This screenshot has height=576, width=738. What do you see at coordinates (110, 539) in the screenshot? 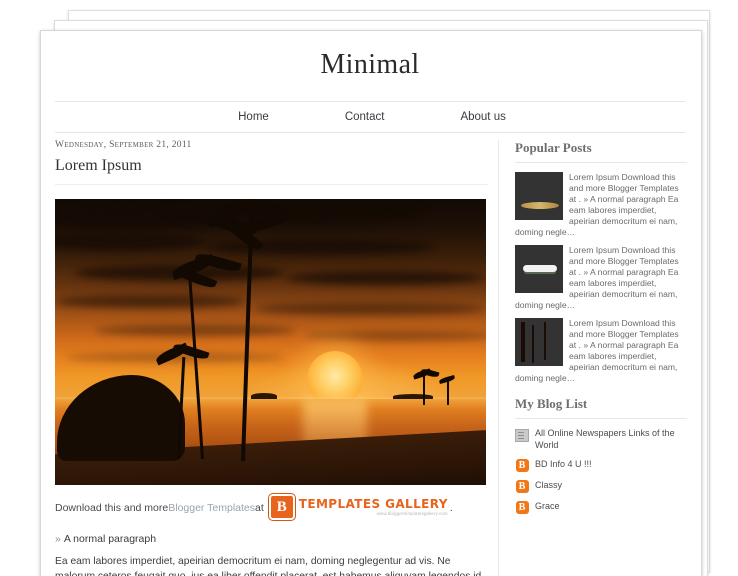
I see `subheading-1-label: A normal paragraph` at bounding box center [110, 539].